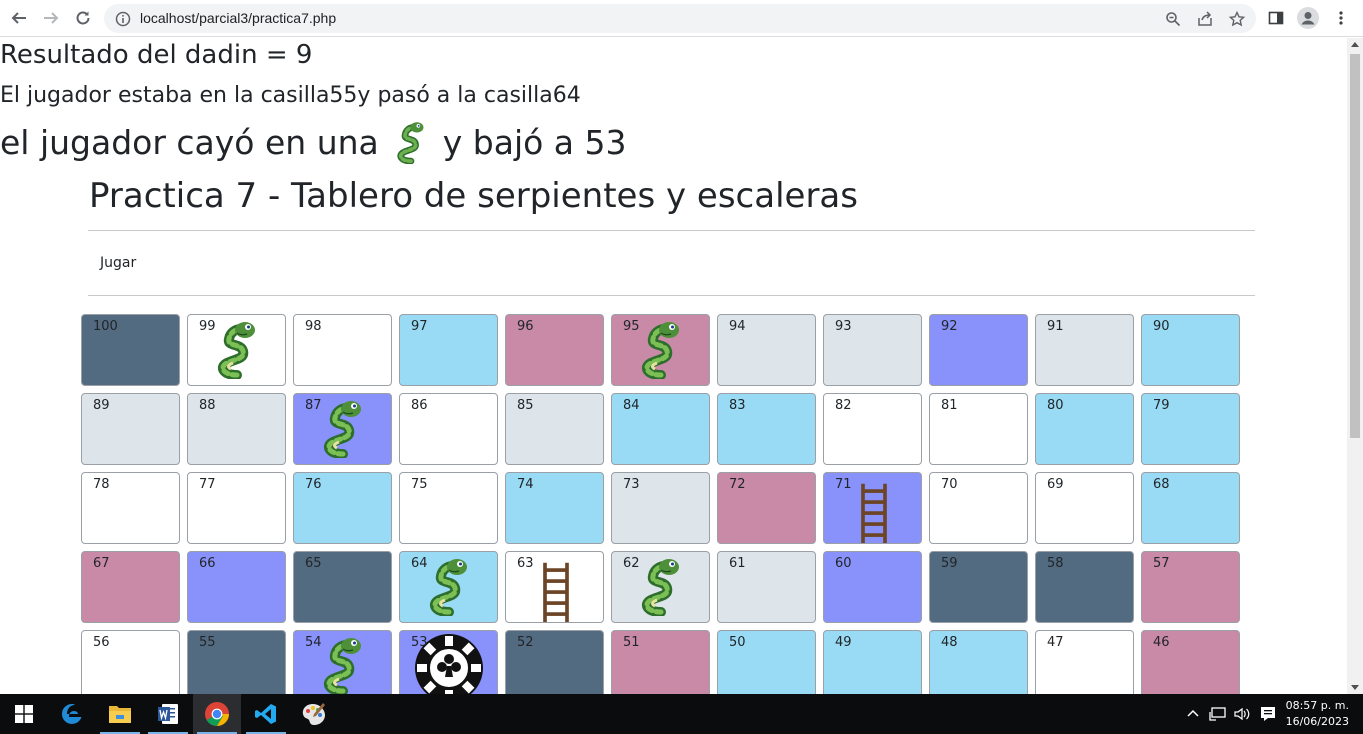 Image resolution: width=1363 pixels, height=734 pixels. What do you see at coordinates (978, 429) in the screenshot?
I see `board-cell-81: 81` at bounding box center [978, 429].